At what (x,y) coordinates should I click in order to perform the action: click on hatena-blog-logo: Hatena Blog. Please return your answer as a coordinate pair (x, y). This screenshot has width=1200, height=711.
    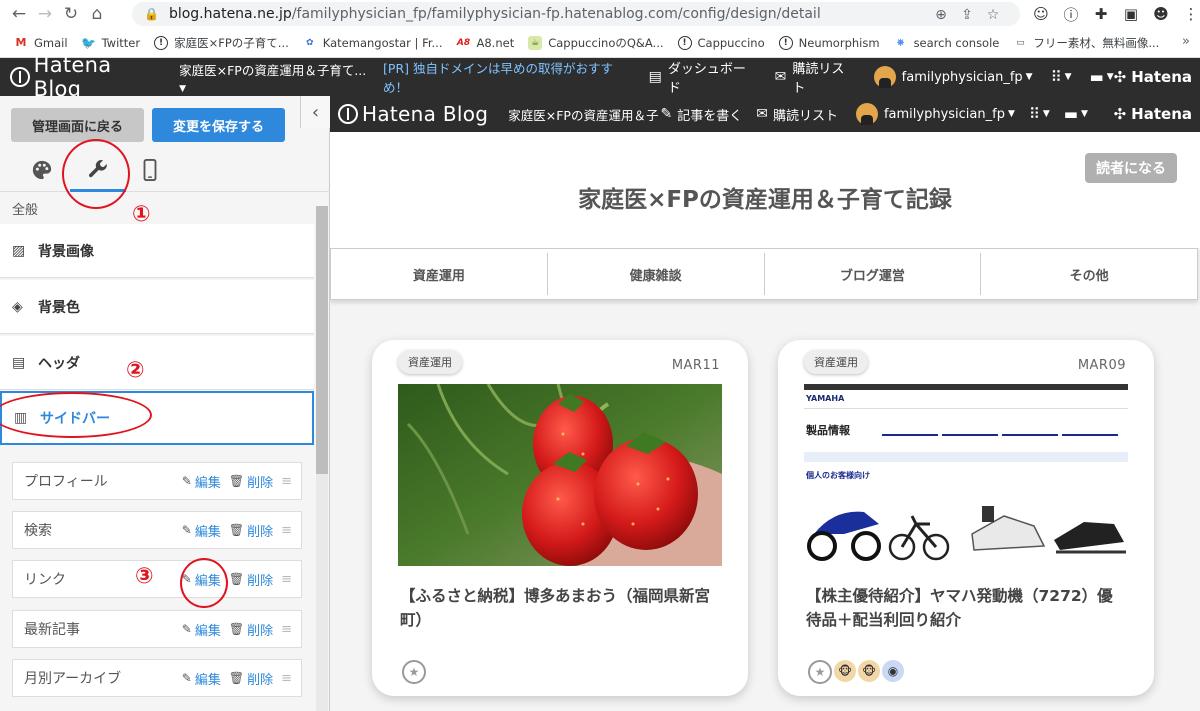
    Looking at the image, I should click on (86, 77).